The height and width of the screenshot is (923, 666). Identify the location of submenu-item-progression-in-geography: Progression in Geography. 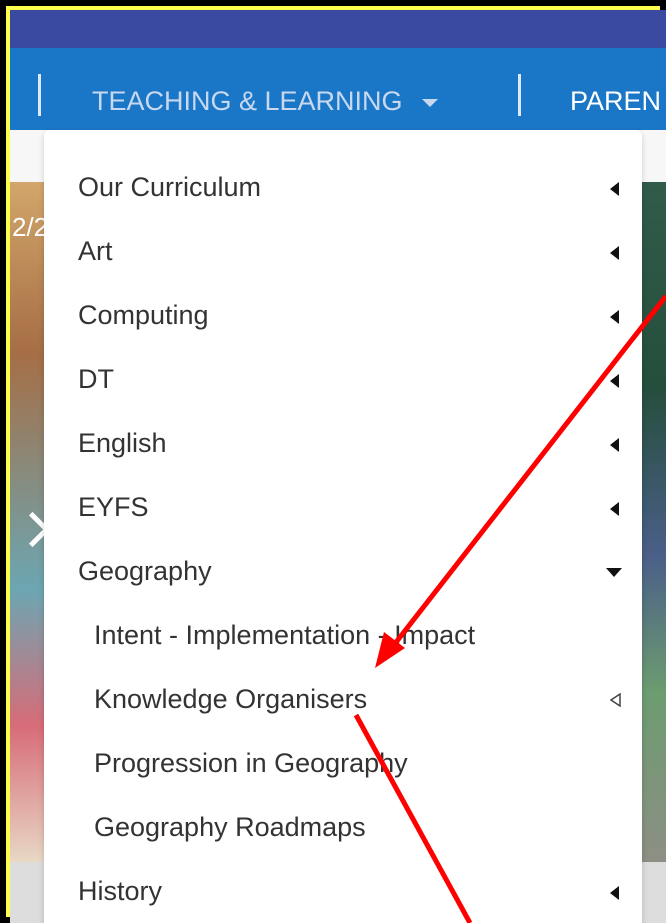
(343, 766).